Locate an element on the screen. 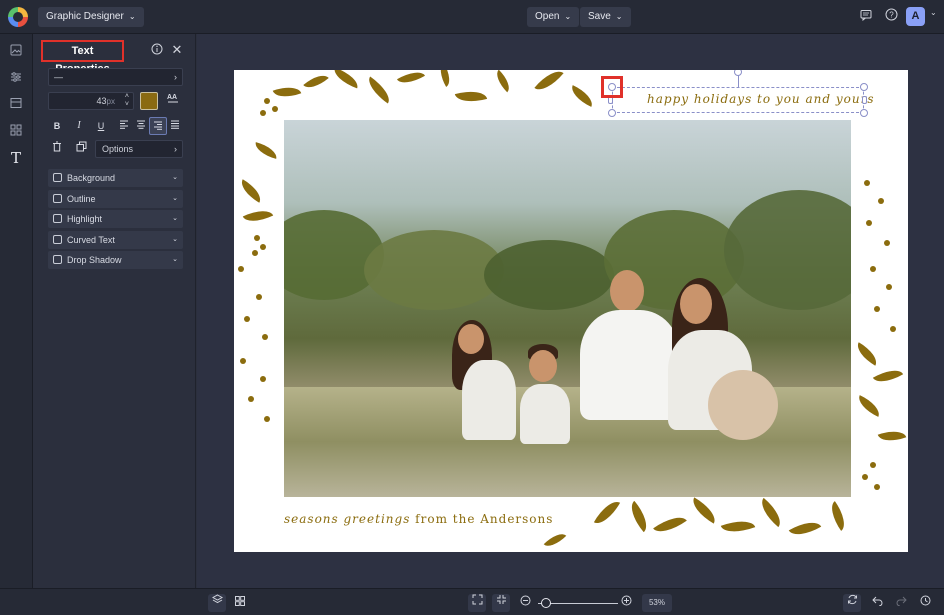  outline-checkbox is located at coordinates (57, 198).